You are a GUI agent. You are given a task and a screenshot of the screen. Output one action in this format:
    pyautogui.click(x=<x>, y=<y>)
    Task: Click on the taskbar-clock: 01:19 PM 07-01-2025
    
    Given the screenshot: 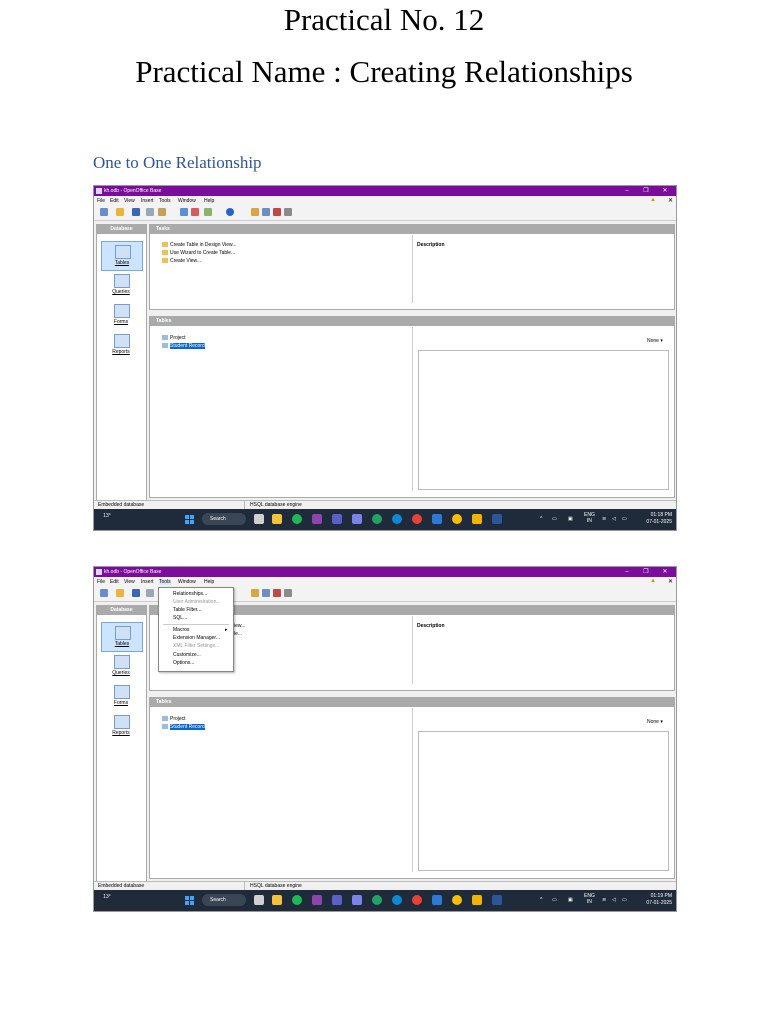 What is the action you would take?
    pyautogui.click(x=654, y=900)
    